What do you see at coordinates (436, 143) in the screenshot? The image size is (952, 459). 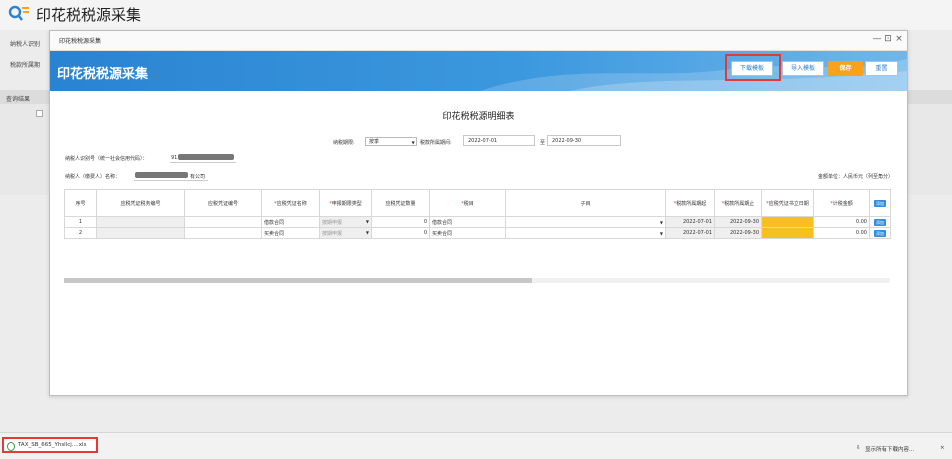 I see `period-range-label: 税款所属期间:` at bounding box center [436, 143].